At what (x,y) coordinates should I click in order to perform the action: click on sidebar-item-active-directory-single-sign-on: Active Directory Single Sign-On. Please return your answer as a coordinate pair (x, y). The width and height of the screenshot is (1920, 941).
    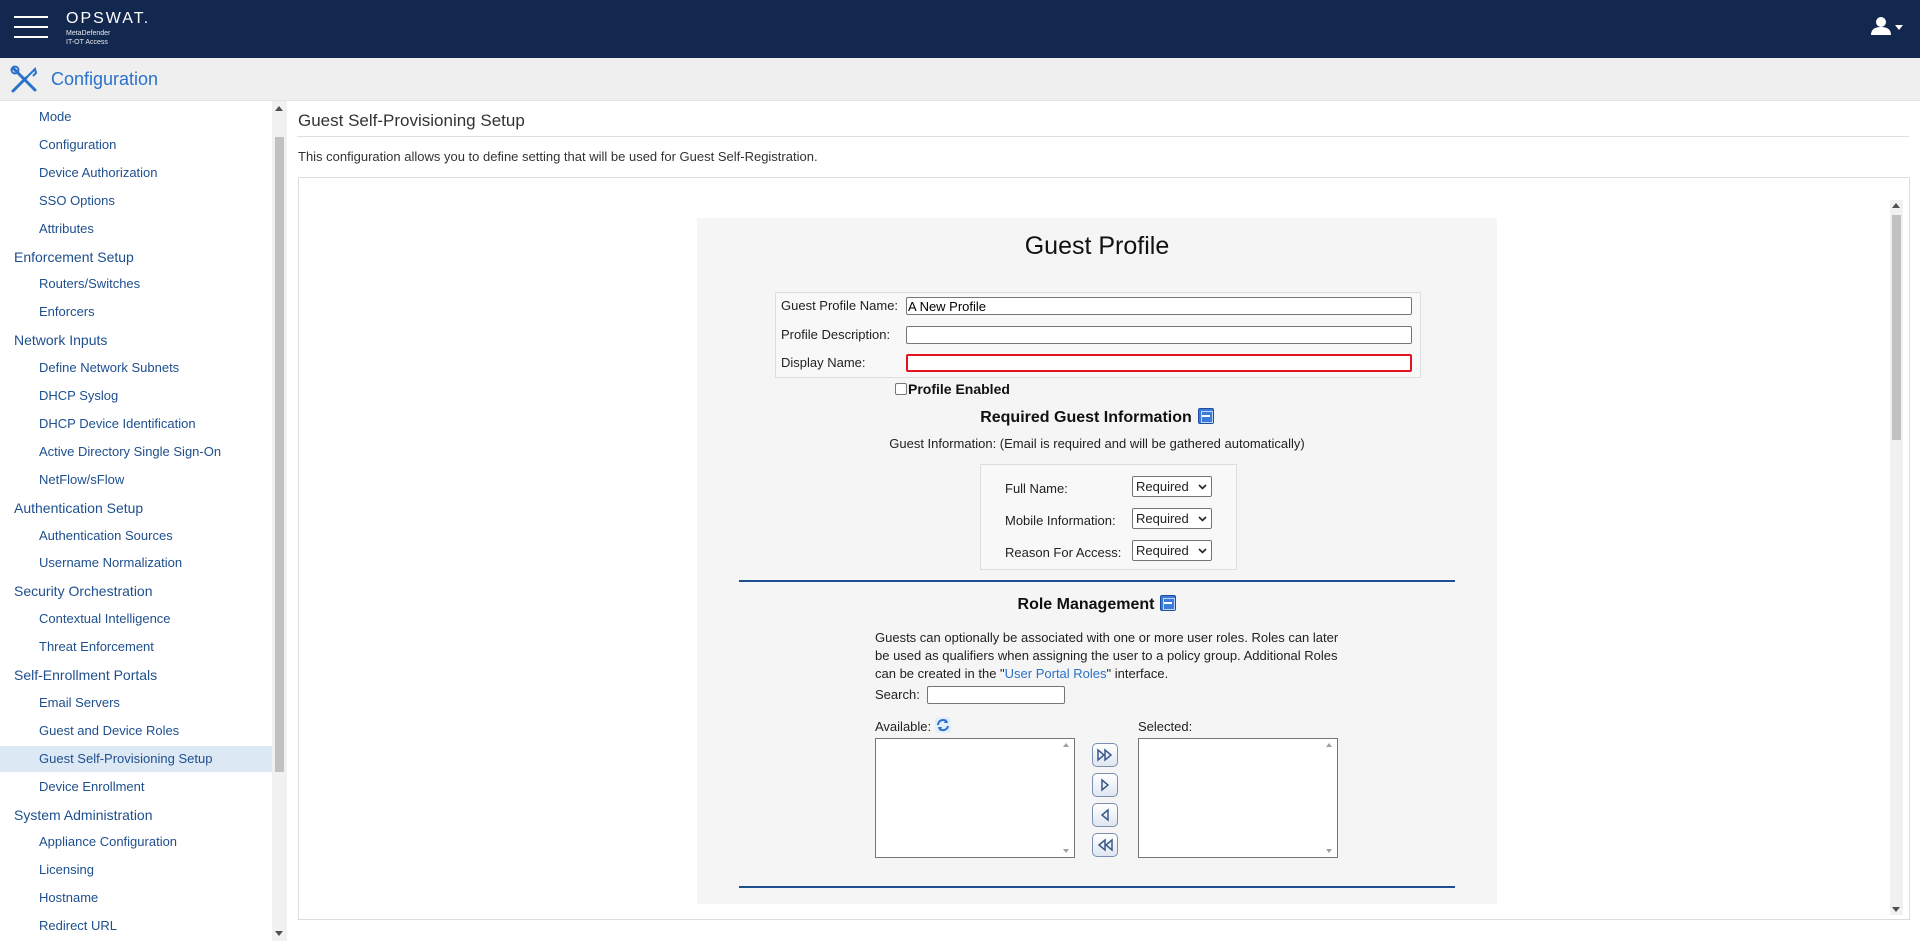
    Looking at the image, I should click on (136, 452).